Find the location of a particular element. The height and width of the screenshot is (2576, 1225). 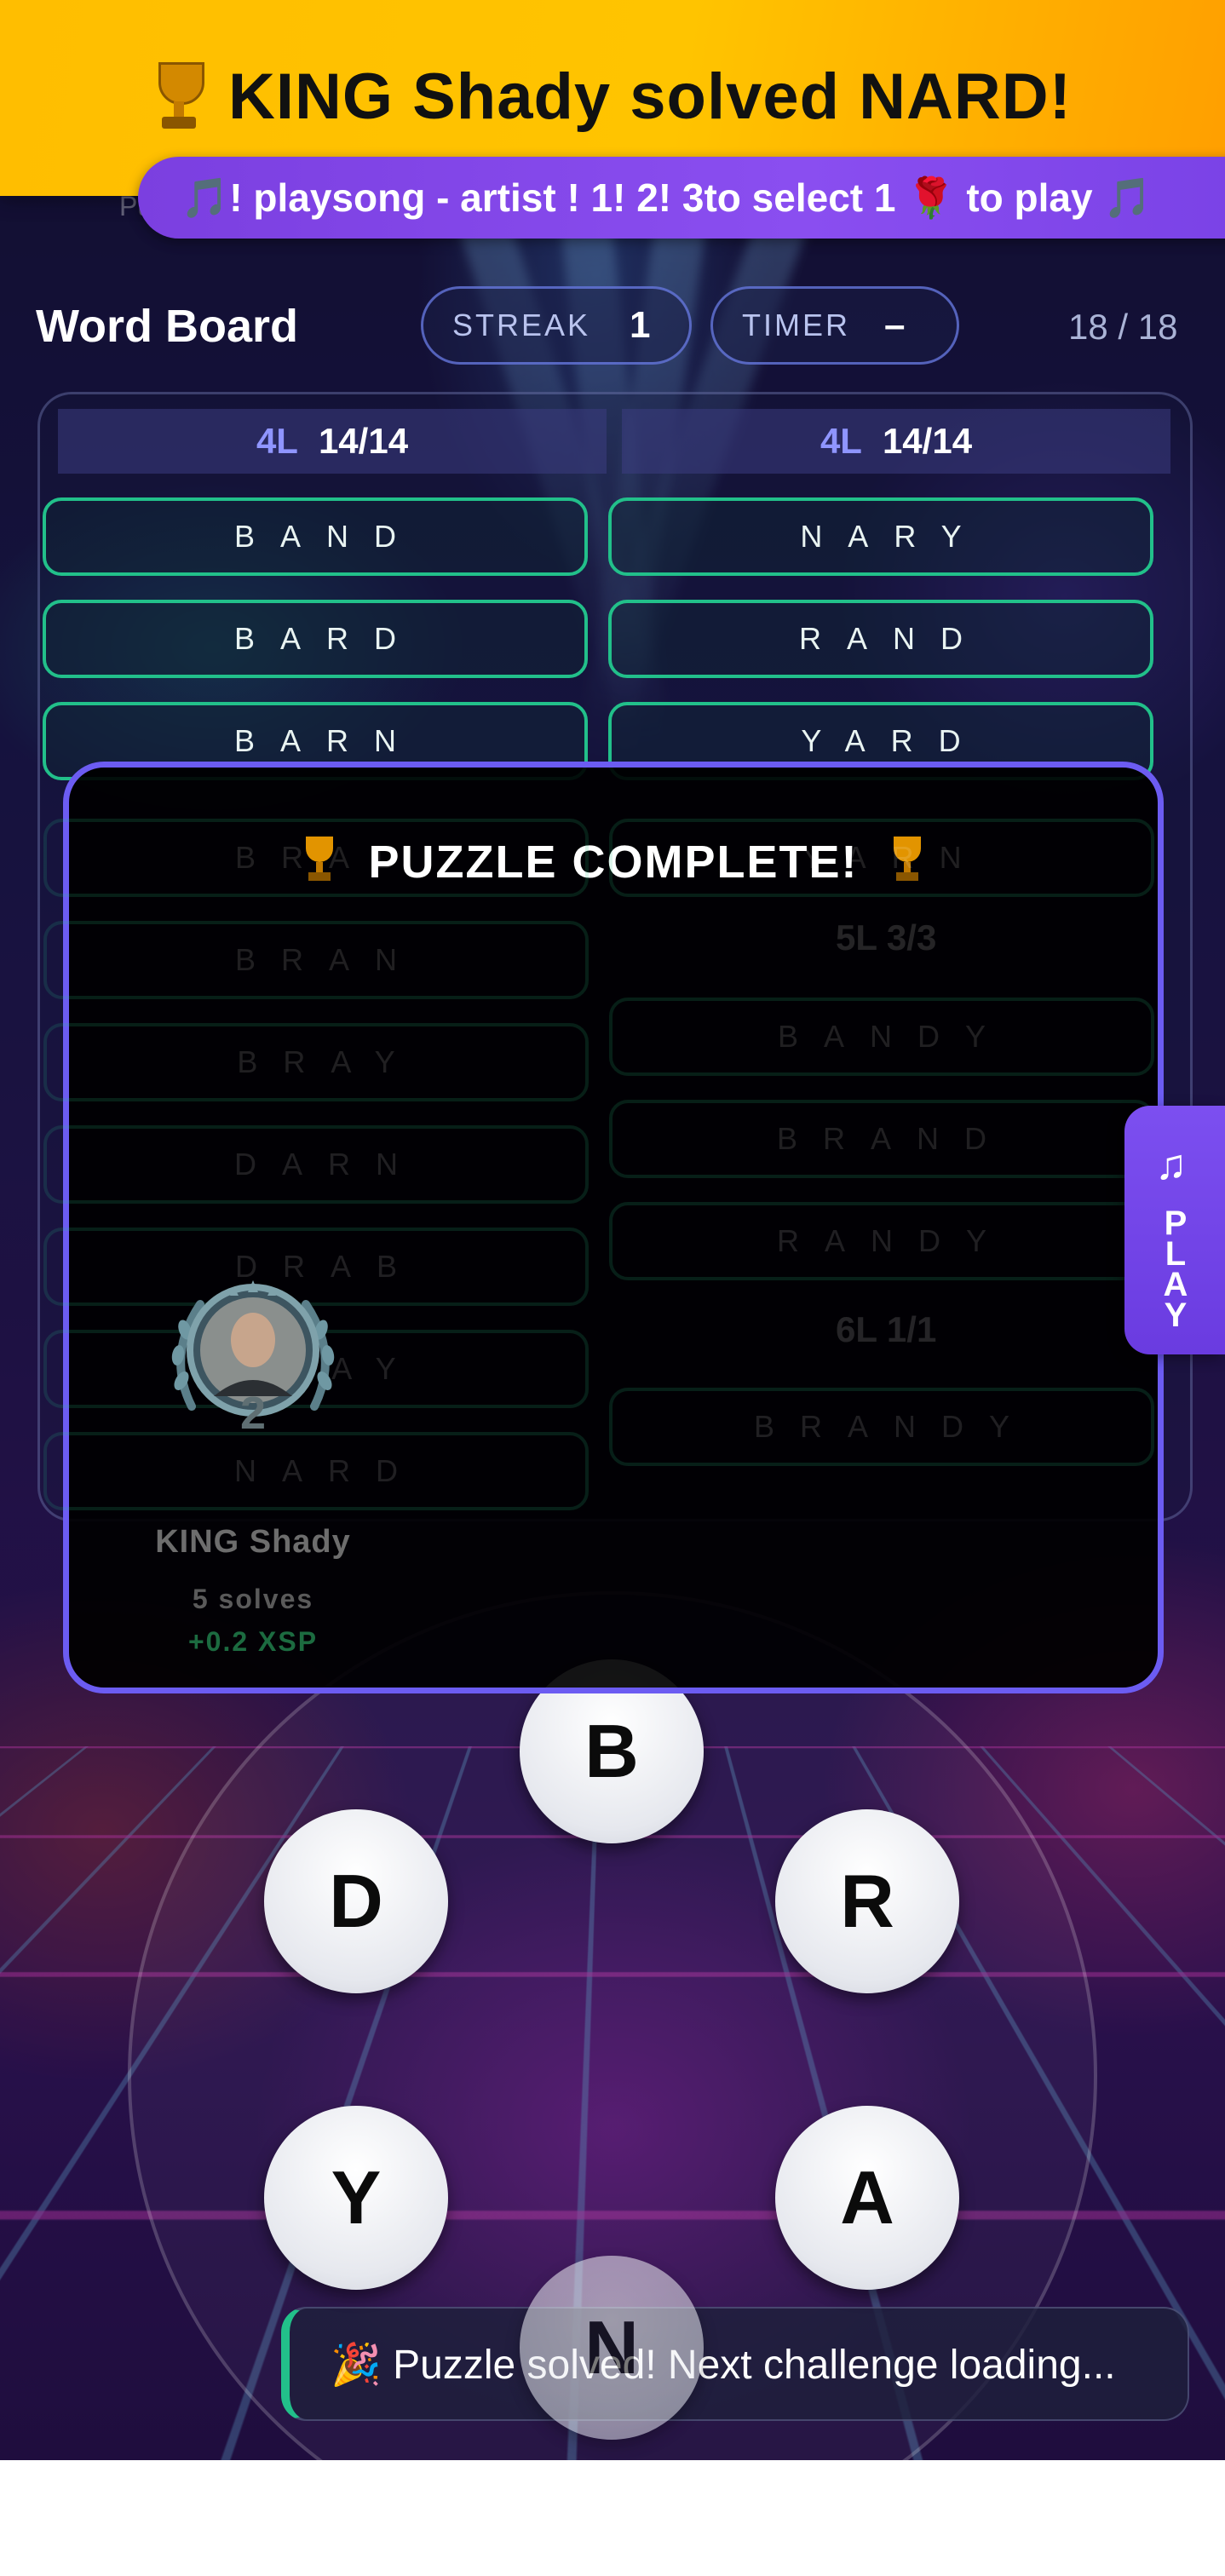

letter-button-r: R is located at coordinates (867, 1901).